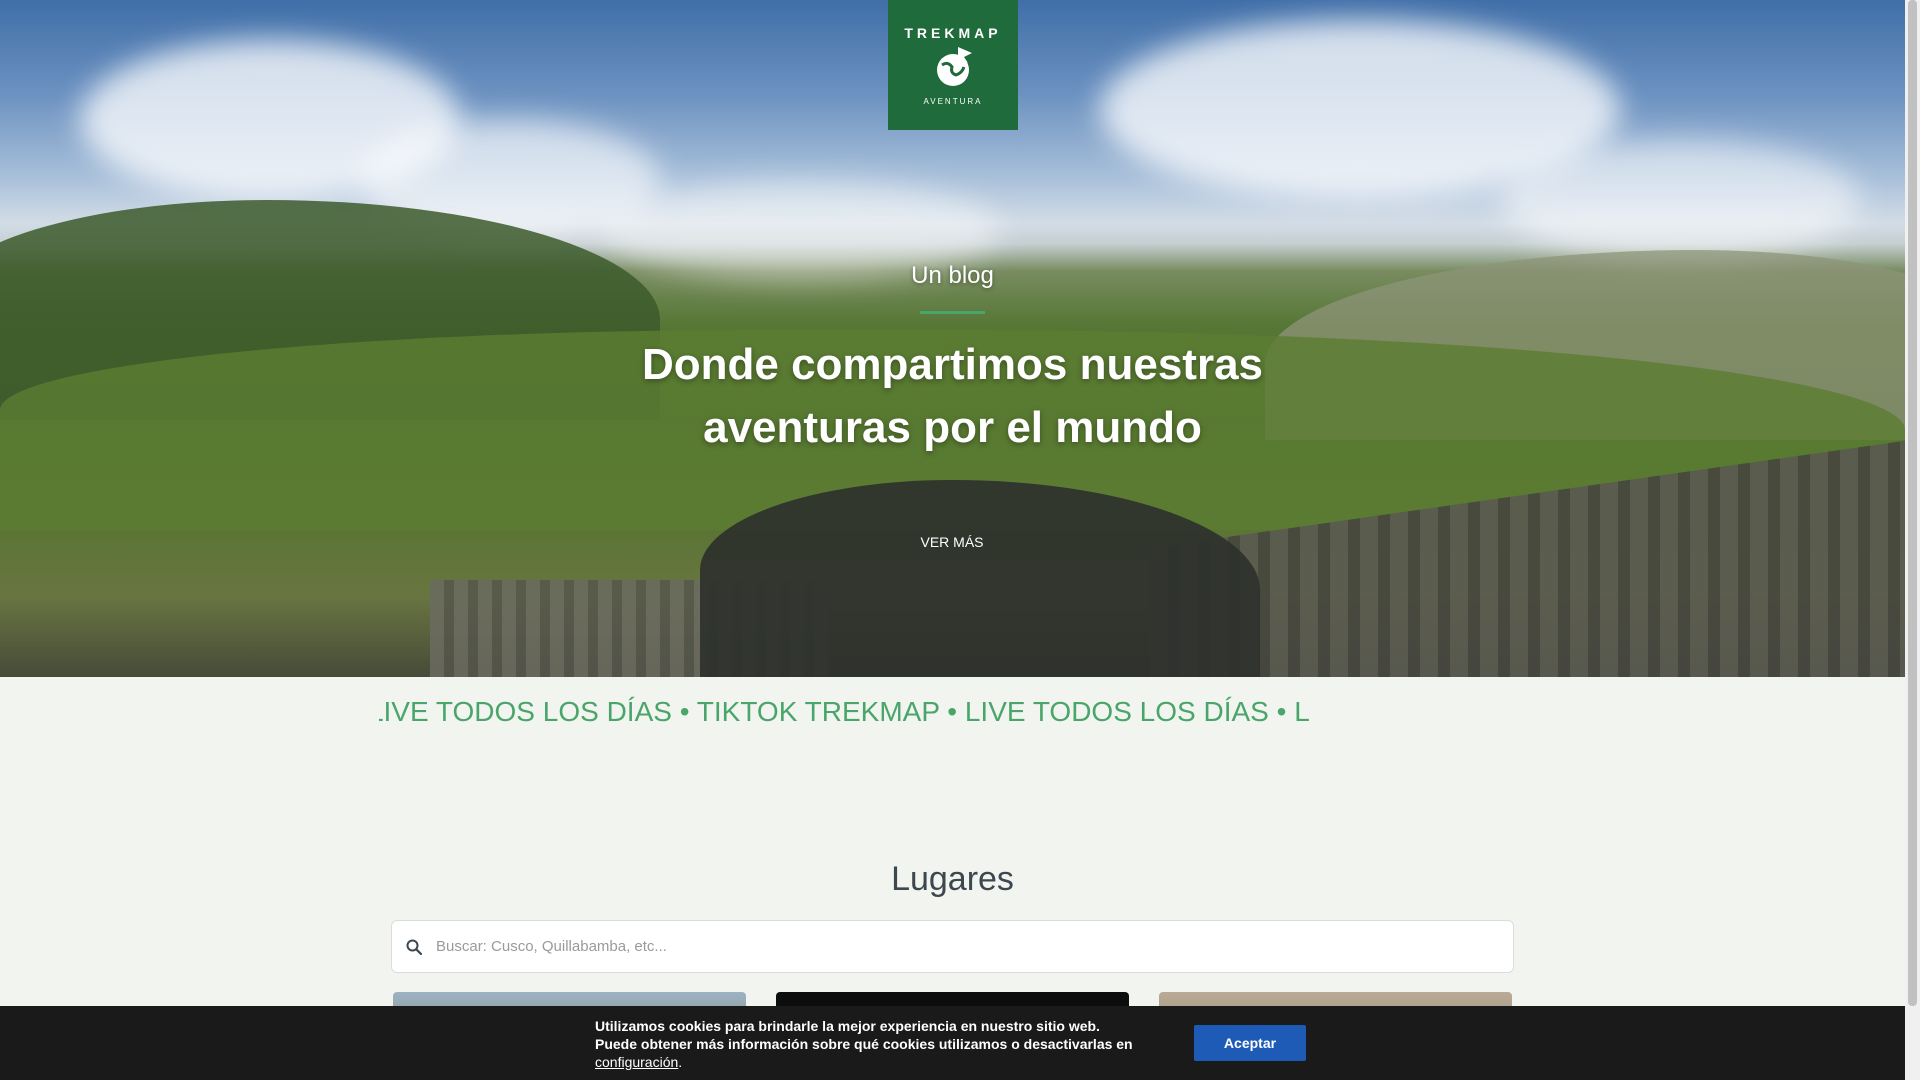 This screenshot has width=1920, height=1080. What do you see at coordinates (1680, 200) in the screenshot?
I see `cloud-decoration` at bounding box center [1680, 200].